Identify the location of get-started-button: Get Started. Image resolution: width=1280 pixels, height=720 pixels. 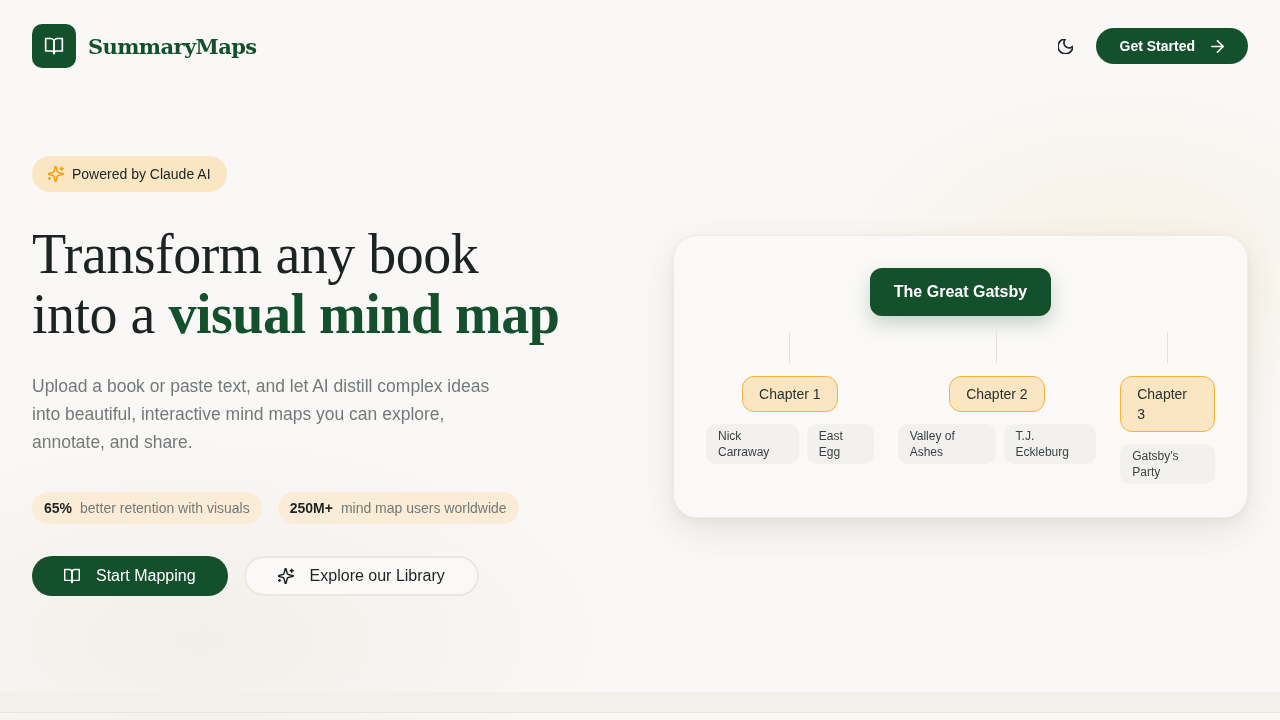
(1171, 46).